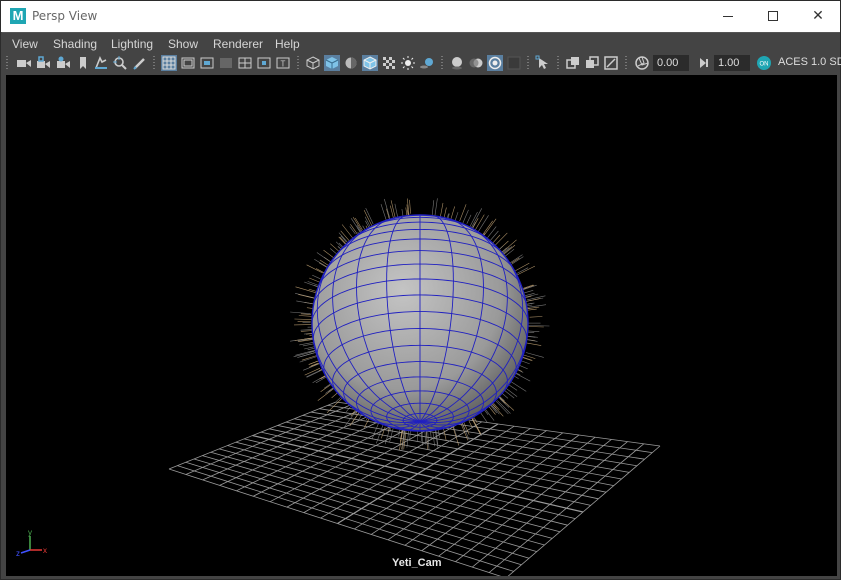  Describe the element at coordinates (83, 63) in the screenshot. I see `bookmarks-icon` at that location.